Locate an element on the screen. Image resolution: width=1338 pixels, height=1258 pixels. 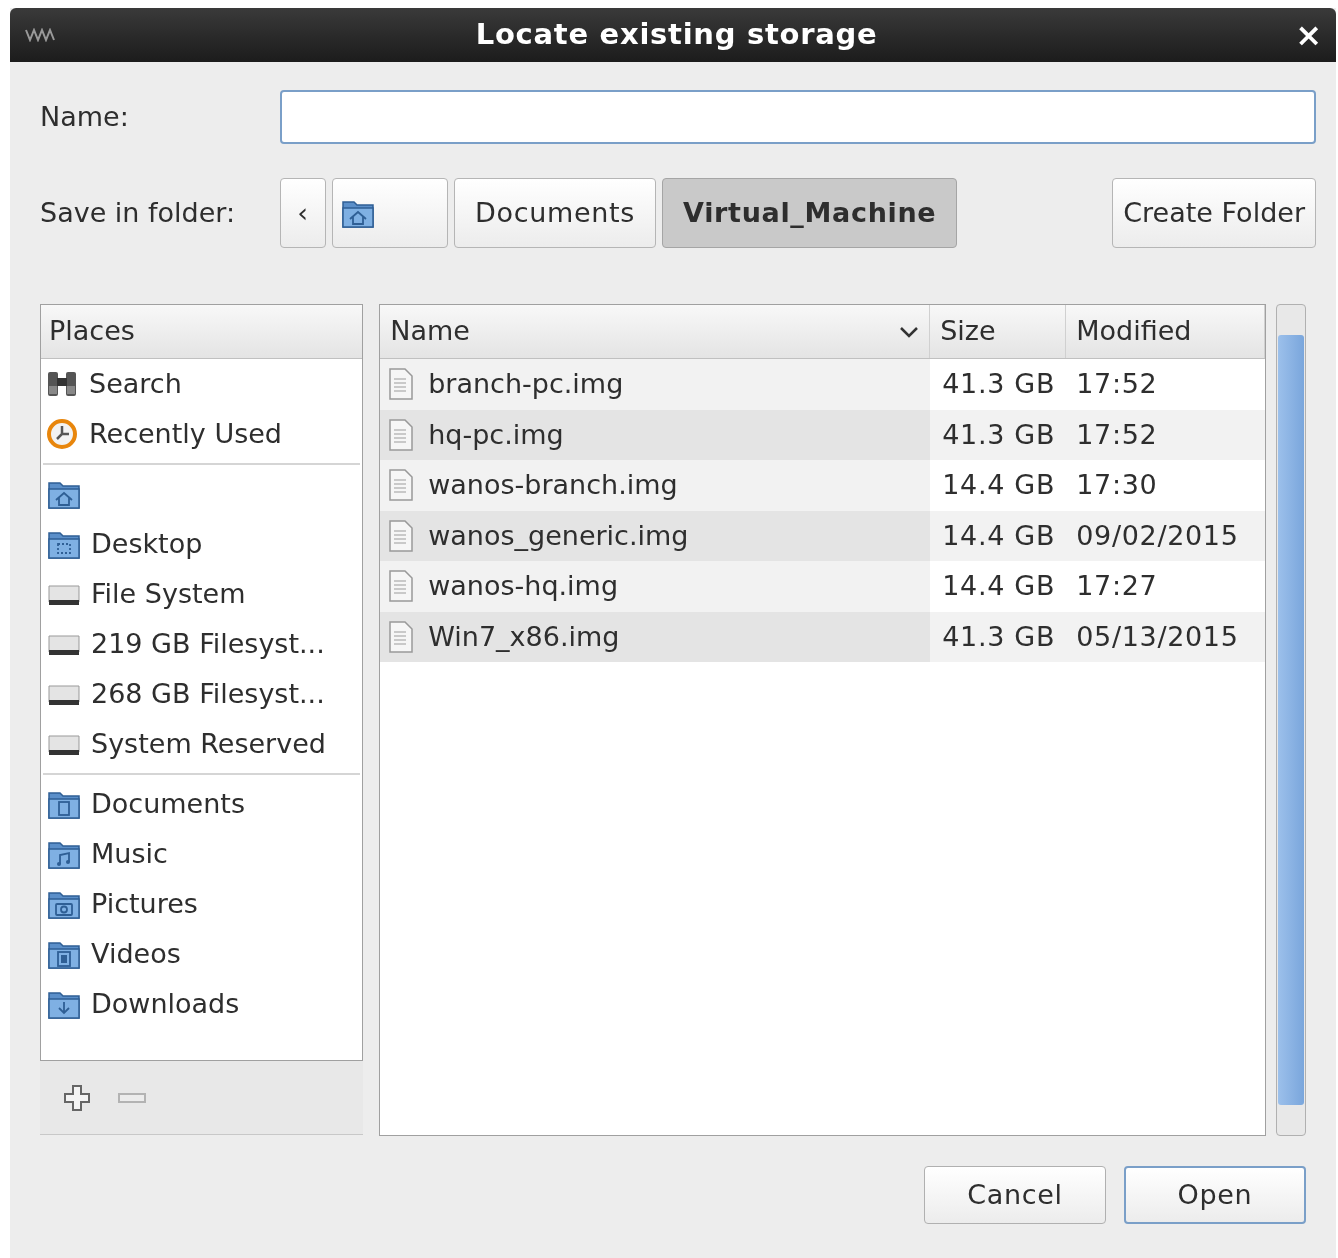
back-button: ‹ is located at coordinates (303, 213).